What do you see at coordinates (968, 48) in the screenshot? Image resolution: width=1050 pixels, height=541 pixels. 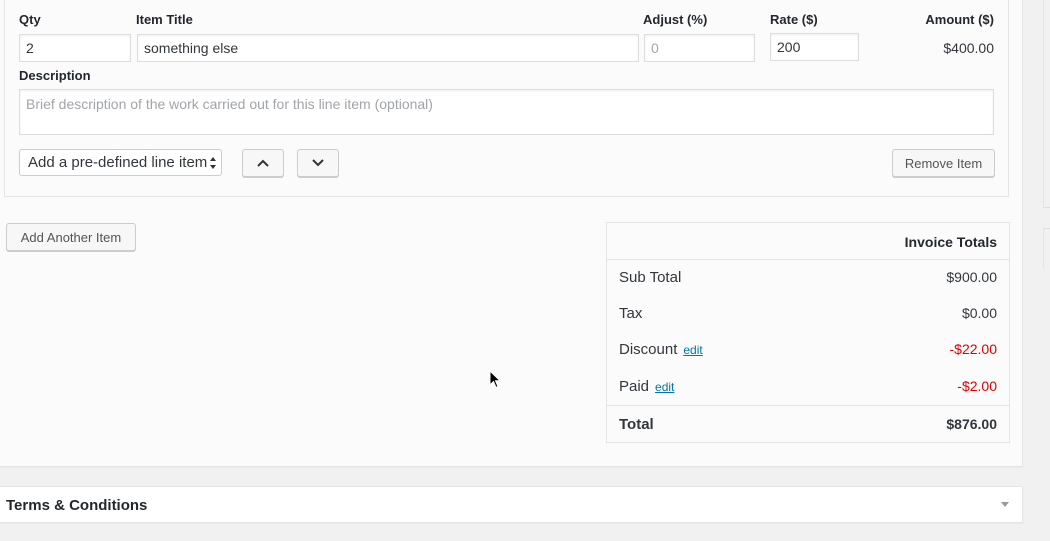 I see `line-amount: $400.00` at bounding box center [968, 48].